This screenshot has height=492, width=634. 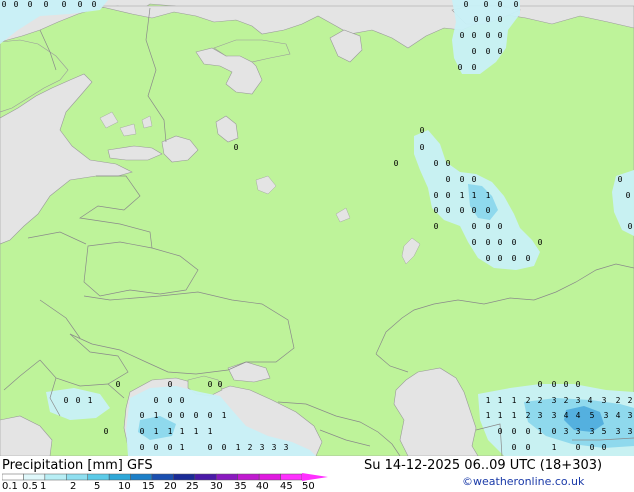 I want to click on credit-link: ©weatheronline.co.uk, so click(x=523, y=481).